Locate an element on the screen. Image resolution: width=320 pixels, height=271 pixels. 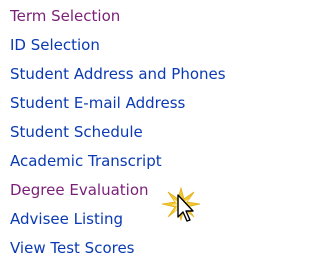
menu-link-view-test-scores: View Test Scores is located at coordinates (72, 248).